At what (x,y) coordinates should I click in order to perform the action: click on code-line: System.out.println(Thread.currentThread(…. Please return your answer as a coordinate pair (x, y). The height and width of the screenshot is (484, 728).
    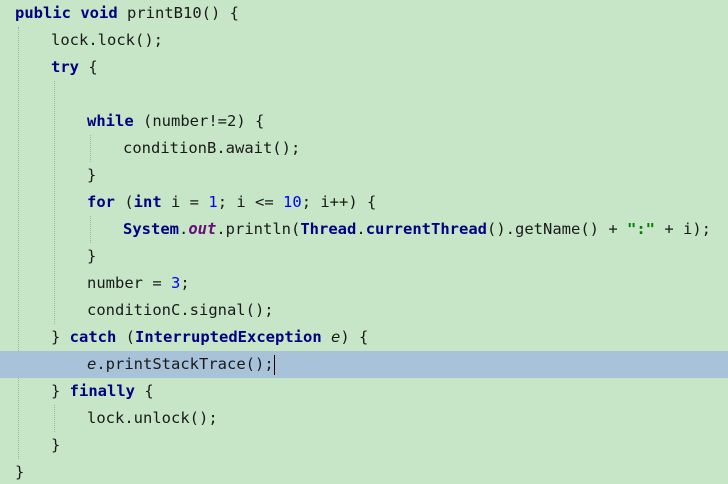
    Looking at the image, I should click on (364, 229).